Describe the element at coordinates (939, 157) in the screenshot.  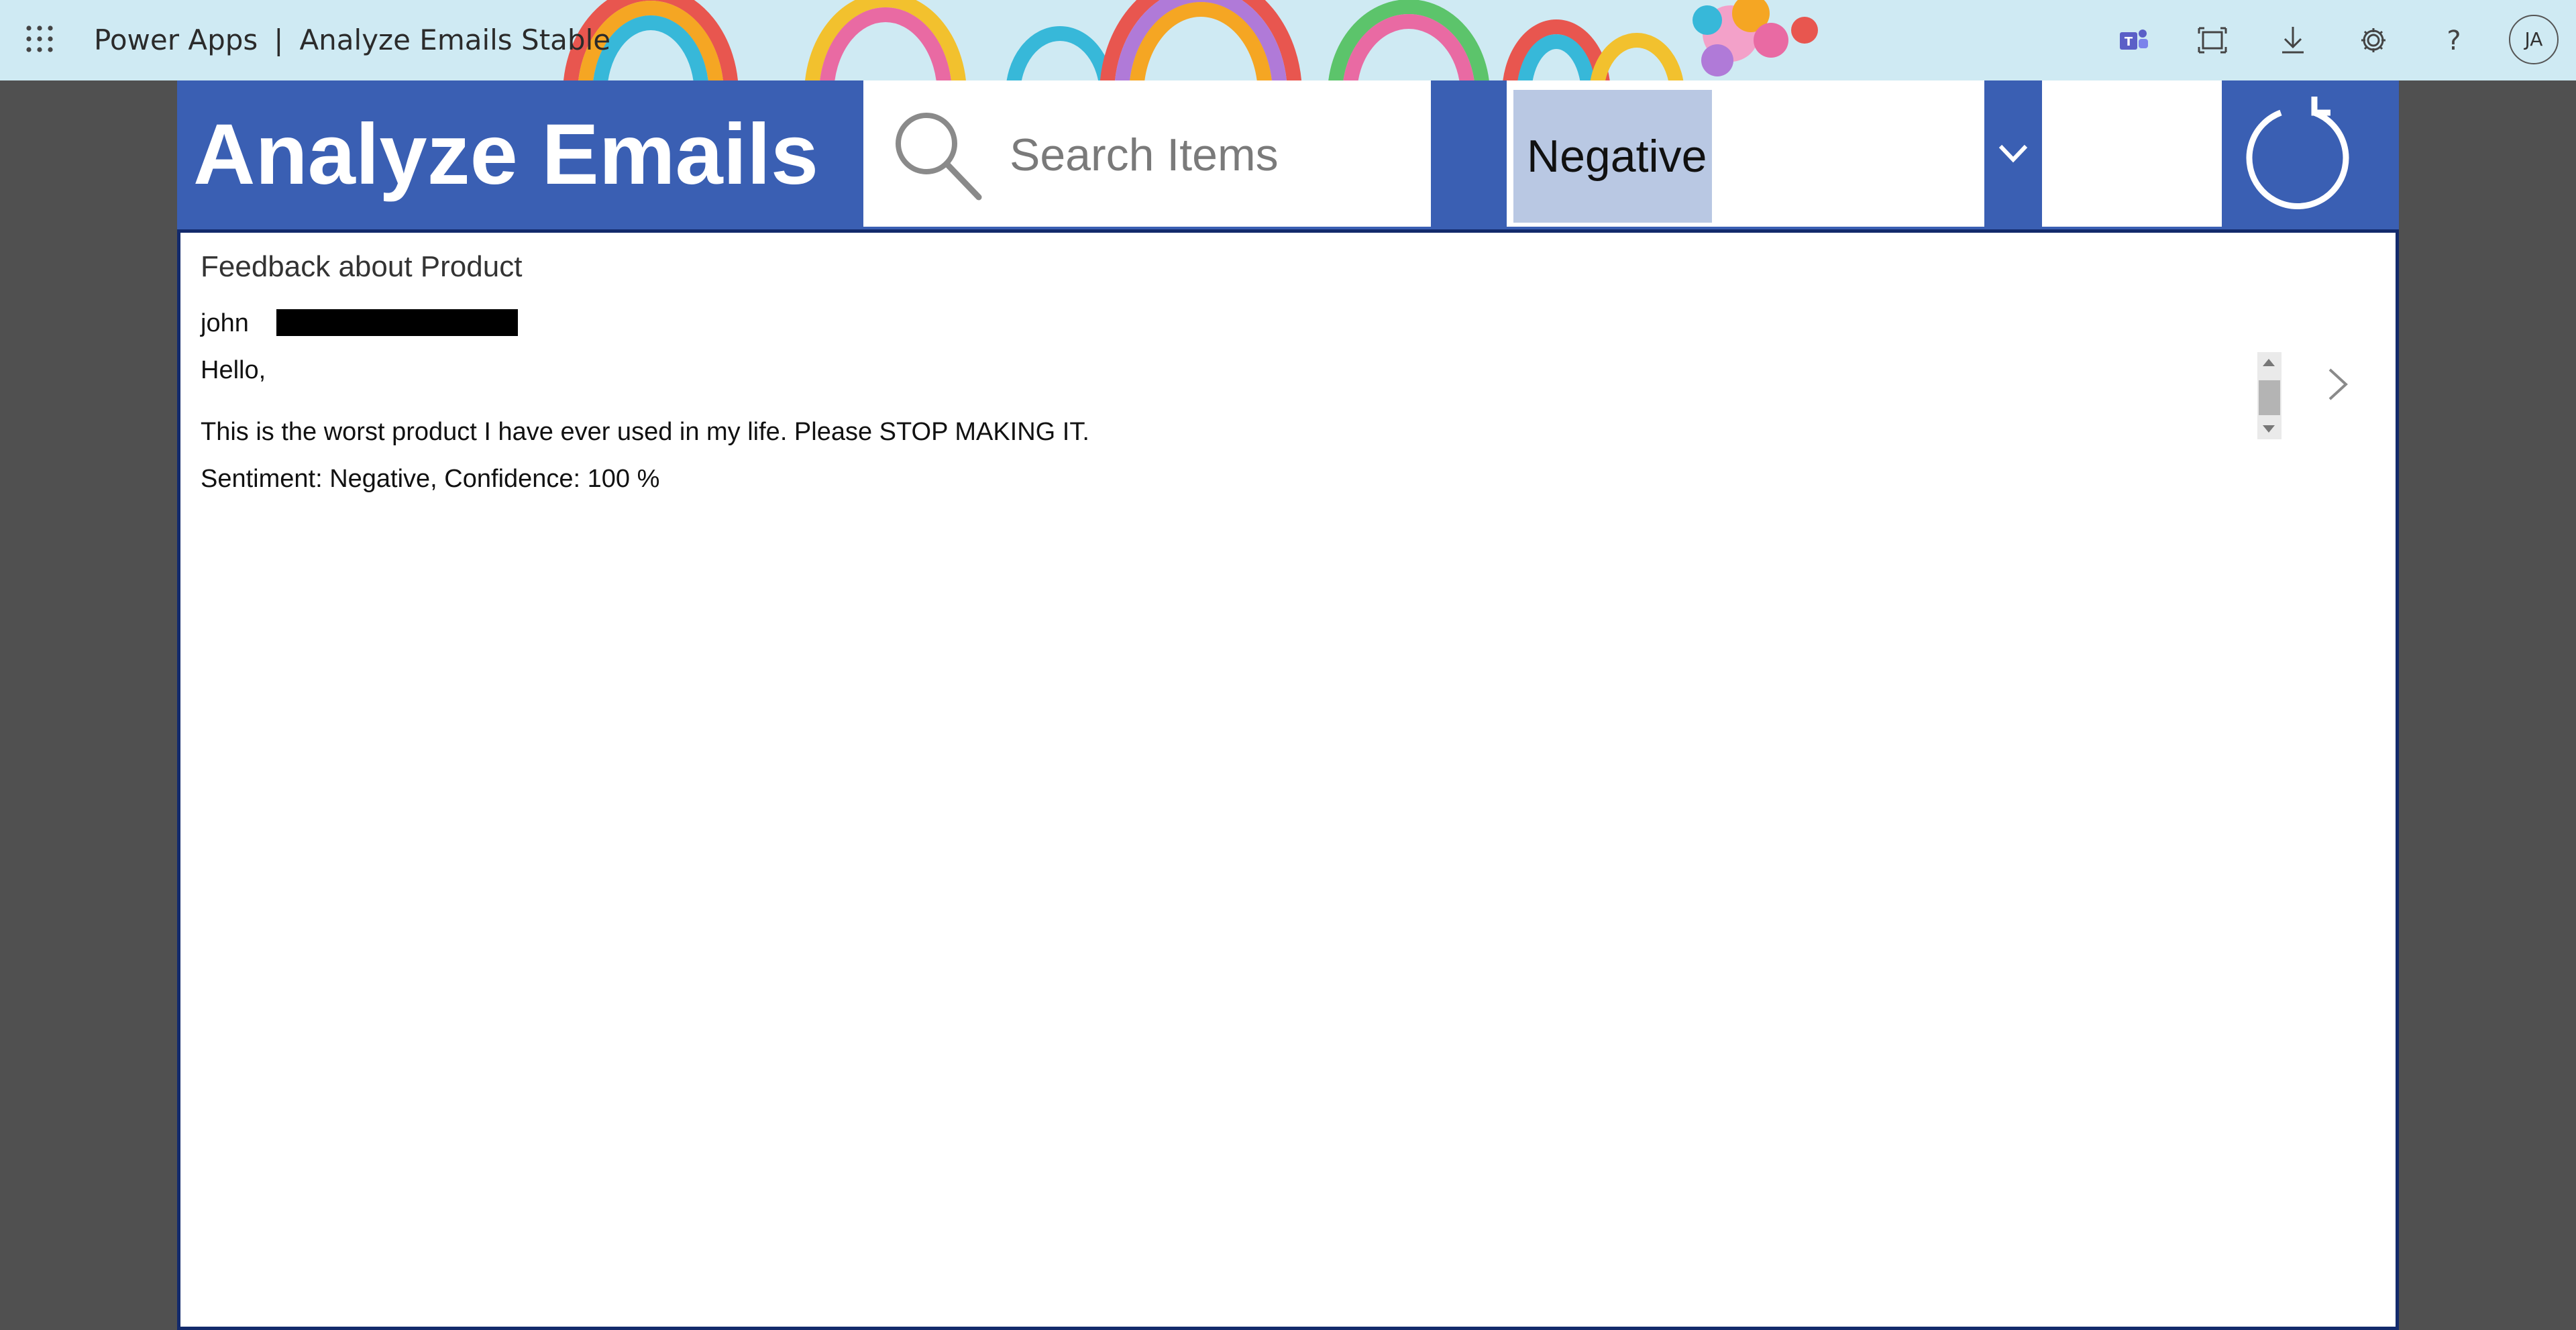
I see `search-icon` at that location.